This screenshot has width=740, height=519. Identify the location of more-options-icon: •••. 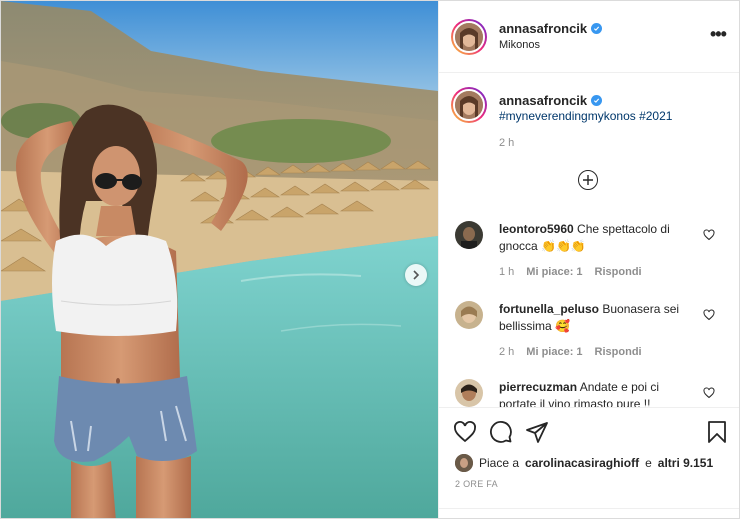
(718, 34).